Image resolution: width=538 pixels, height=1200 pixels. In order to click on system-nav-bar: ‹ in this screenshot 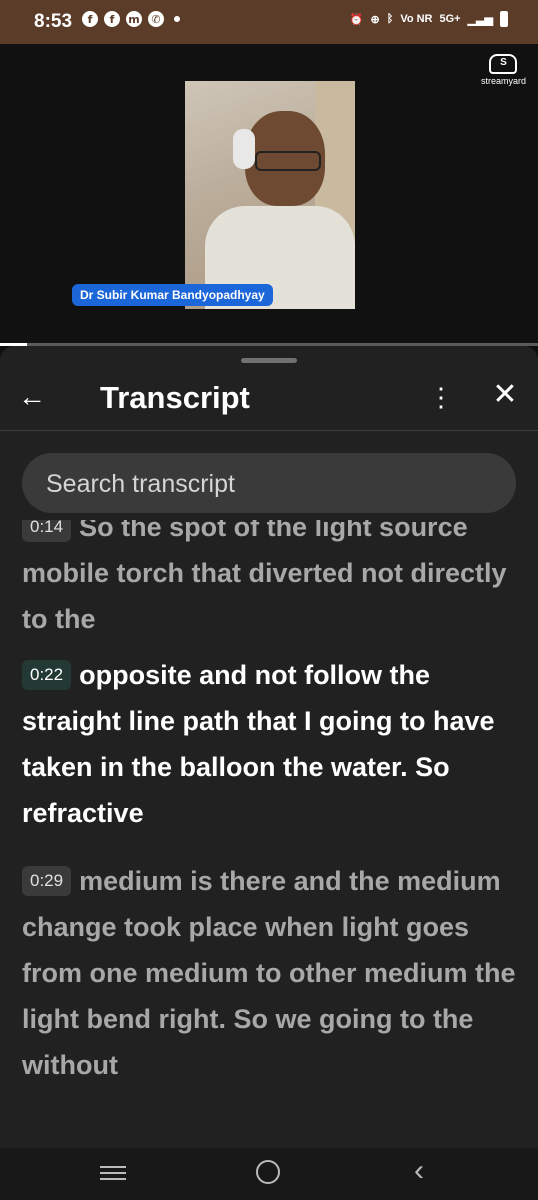, I will do `click(269, 1174)`.